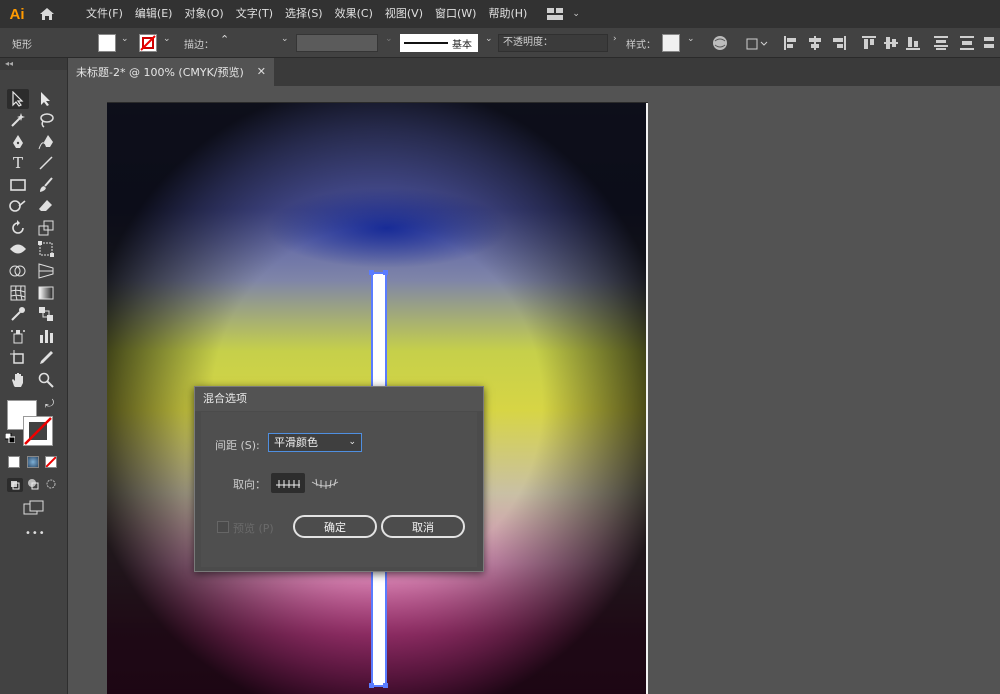  Describe the element at coordinates (565, 14) in the screenshot. I see `workspace-switcher: ⌄` at that location.